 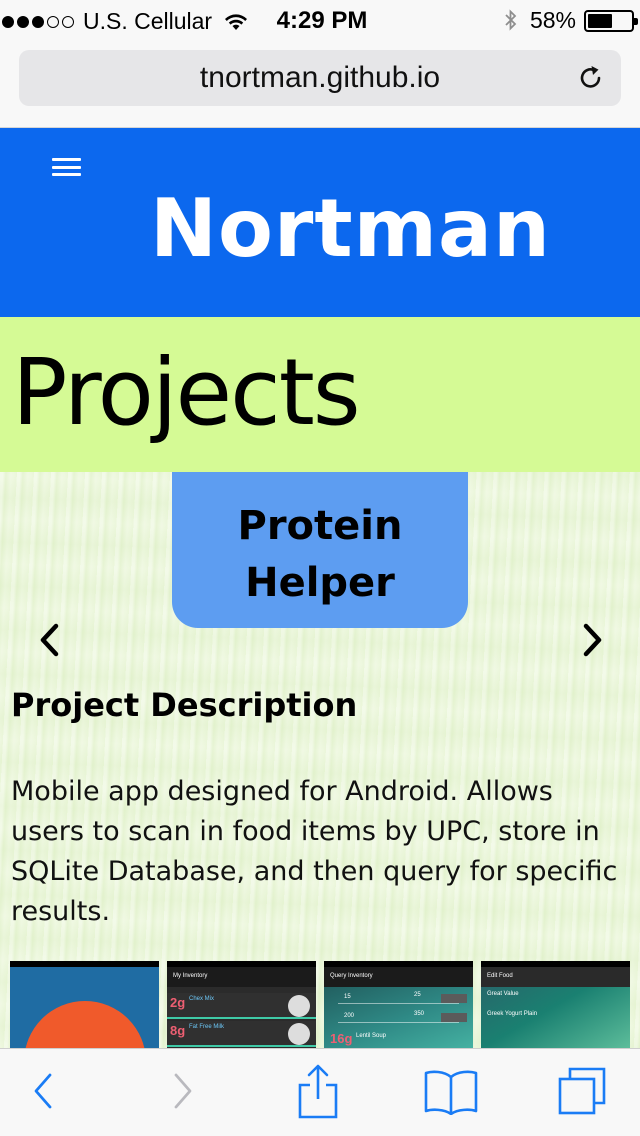 I want to click on site-title-last-name: Nortman, so click(x=350, y=228).